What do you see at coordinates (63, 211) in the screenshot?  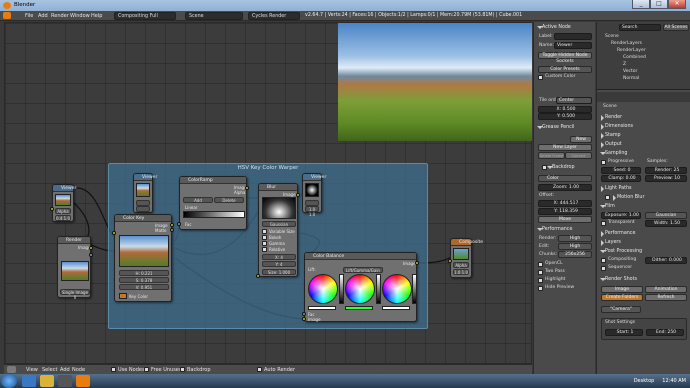 I see `viewer-alpha: Alpha` at bounding box center [63, 211].